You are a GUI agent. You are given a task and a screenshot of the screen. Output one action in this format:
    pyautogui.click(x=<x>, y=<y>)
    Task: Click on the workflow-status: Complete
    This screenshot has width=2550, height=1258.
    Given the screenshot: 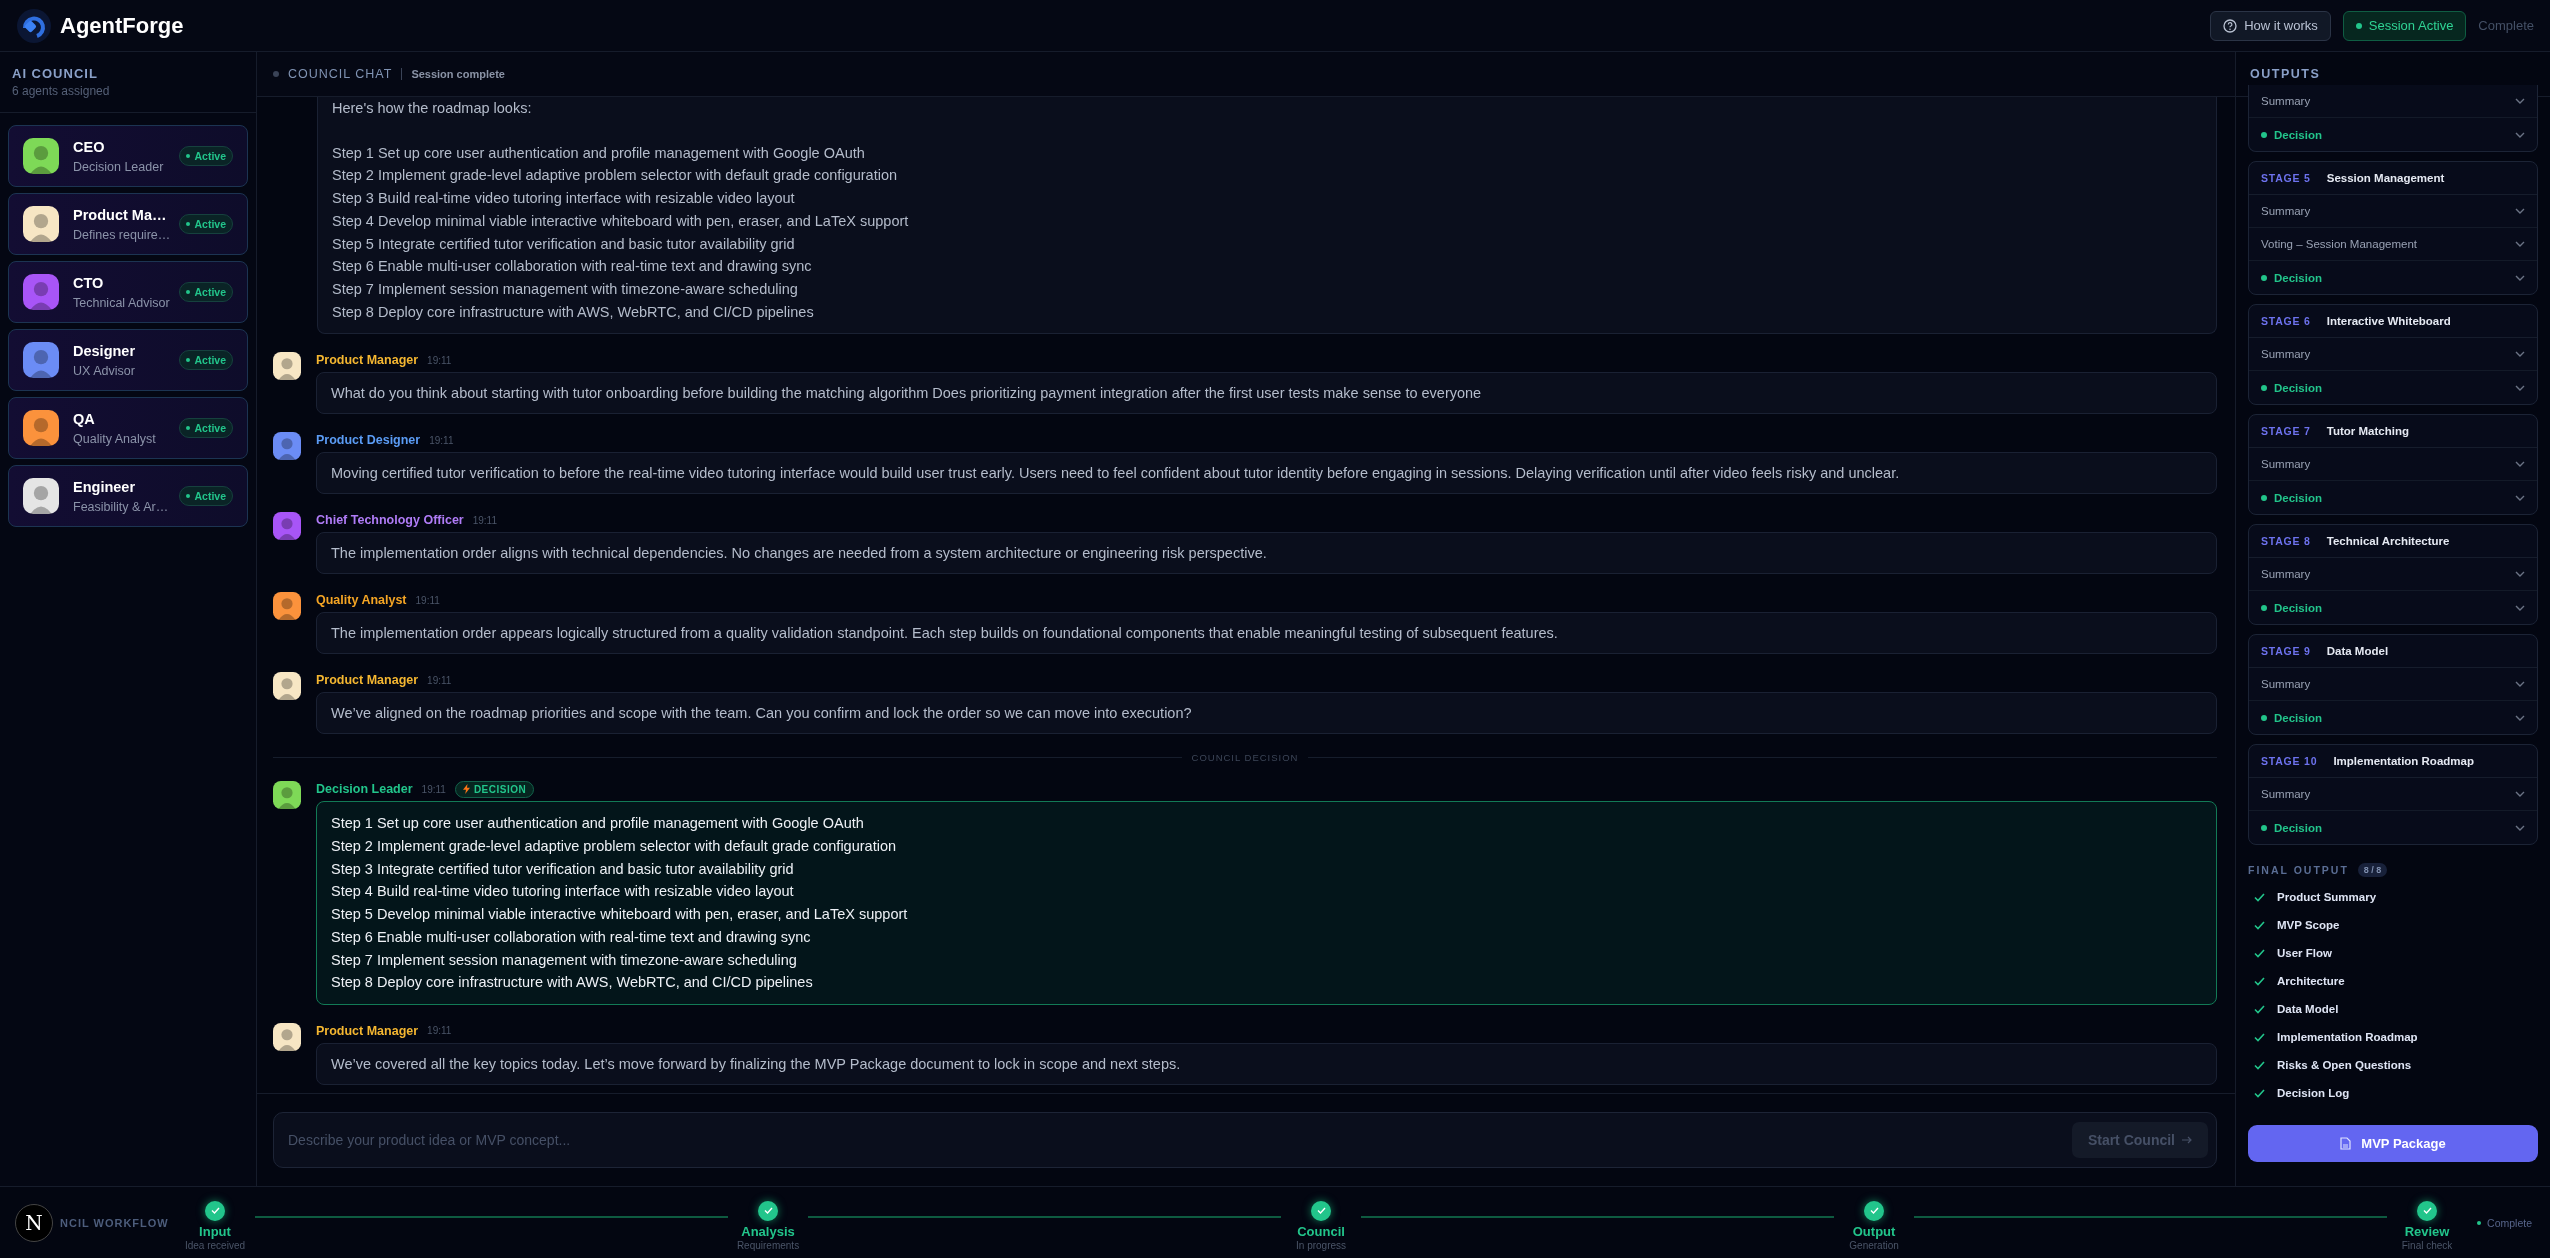 What is the action you would take?
    pyautogui.click(x=2504, y=1222)
    